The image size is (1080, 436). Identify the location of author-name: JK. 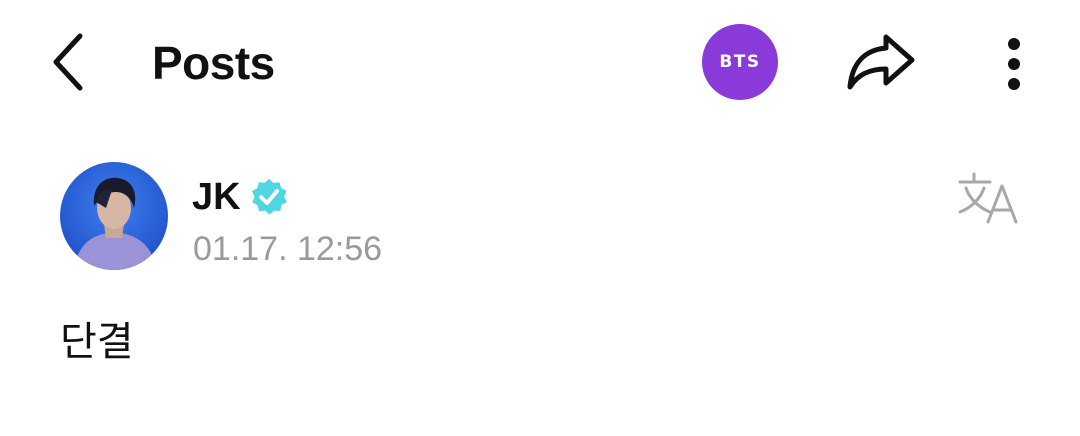
(216, 197).